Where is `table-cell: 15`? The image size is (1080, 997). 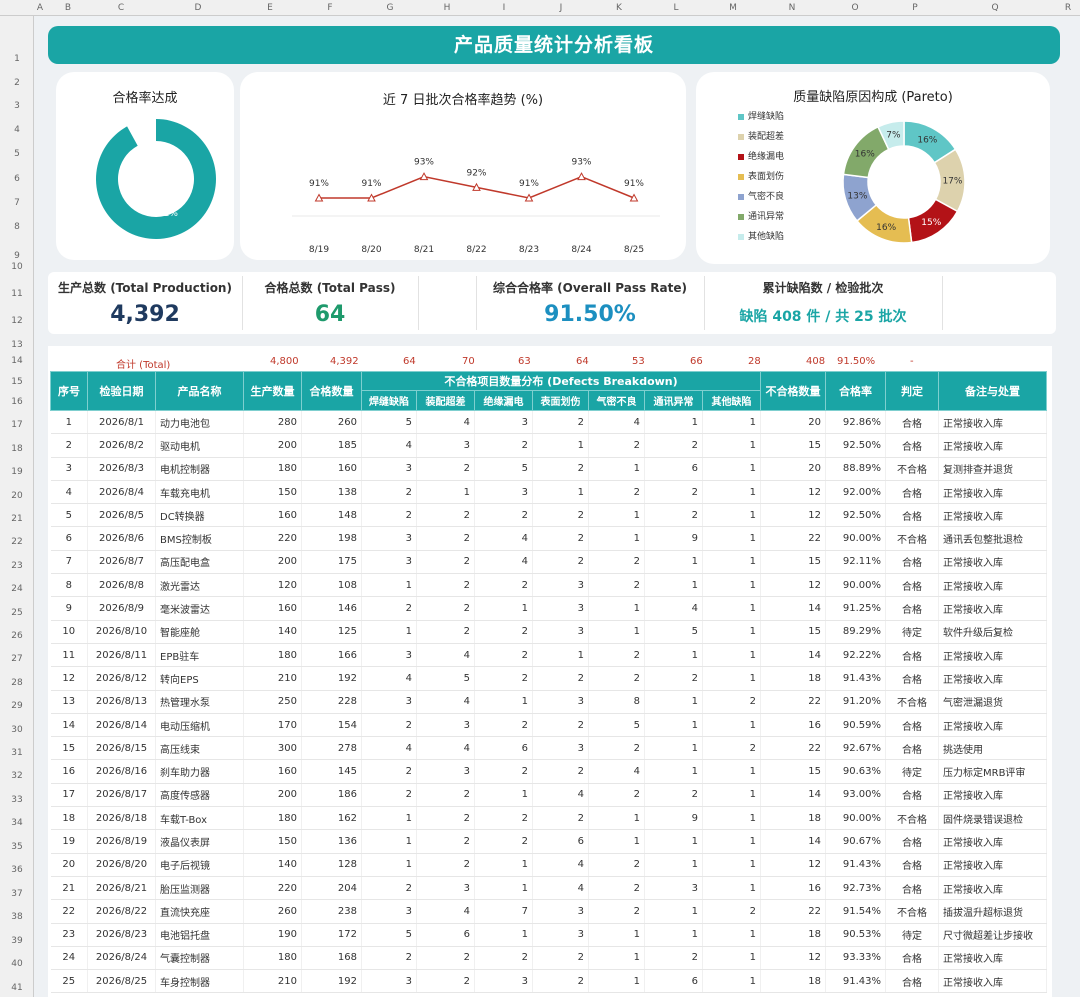
table-cell: 15 is located at coordinates (793, 632).